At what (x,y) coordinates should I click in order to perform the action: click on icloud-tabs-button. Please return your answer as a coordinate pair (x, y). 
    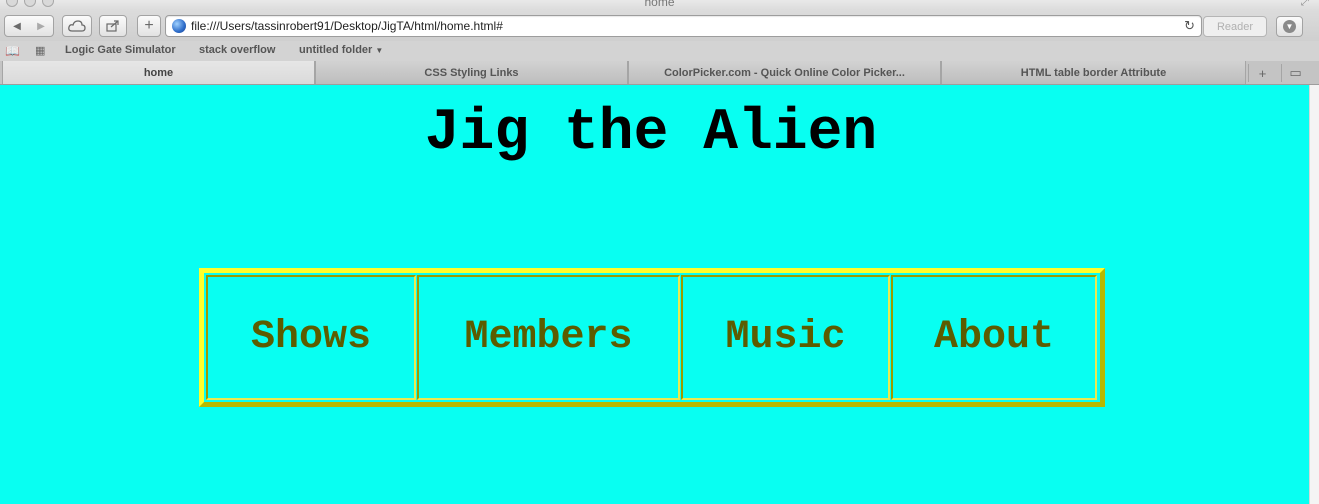
    Looking at the image, I should click on (77, 26).